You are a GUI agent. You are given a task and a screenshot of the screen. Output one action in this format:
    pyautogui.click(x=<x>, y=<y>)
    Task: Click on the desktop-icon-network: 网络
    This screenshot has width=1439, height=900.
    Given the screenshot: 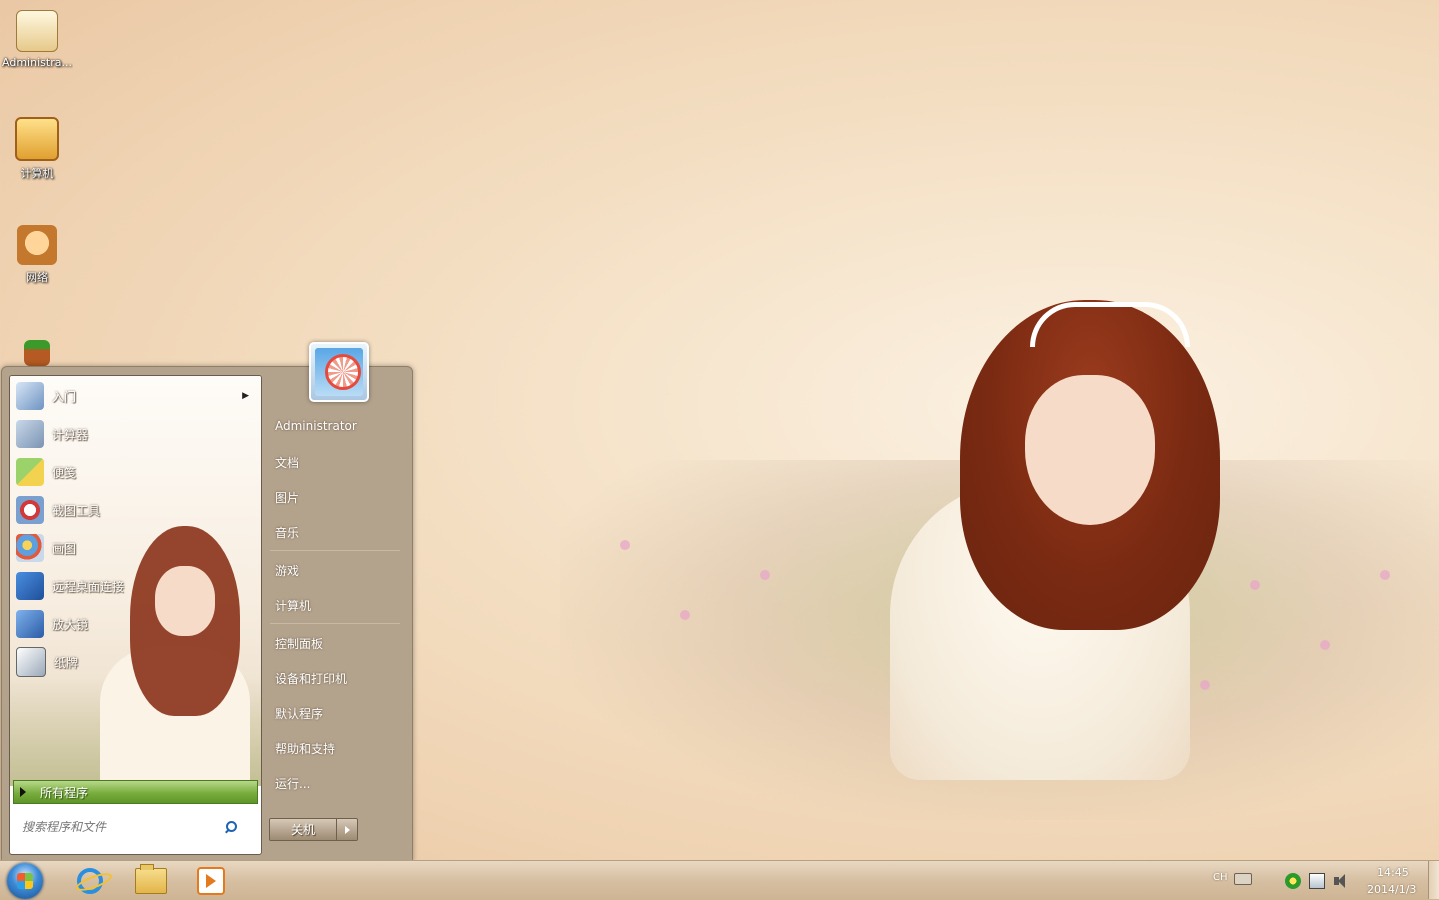 What is the action you would take?
    pyautogui.click(x=37, y=255)
    